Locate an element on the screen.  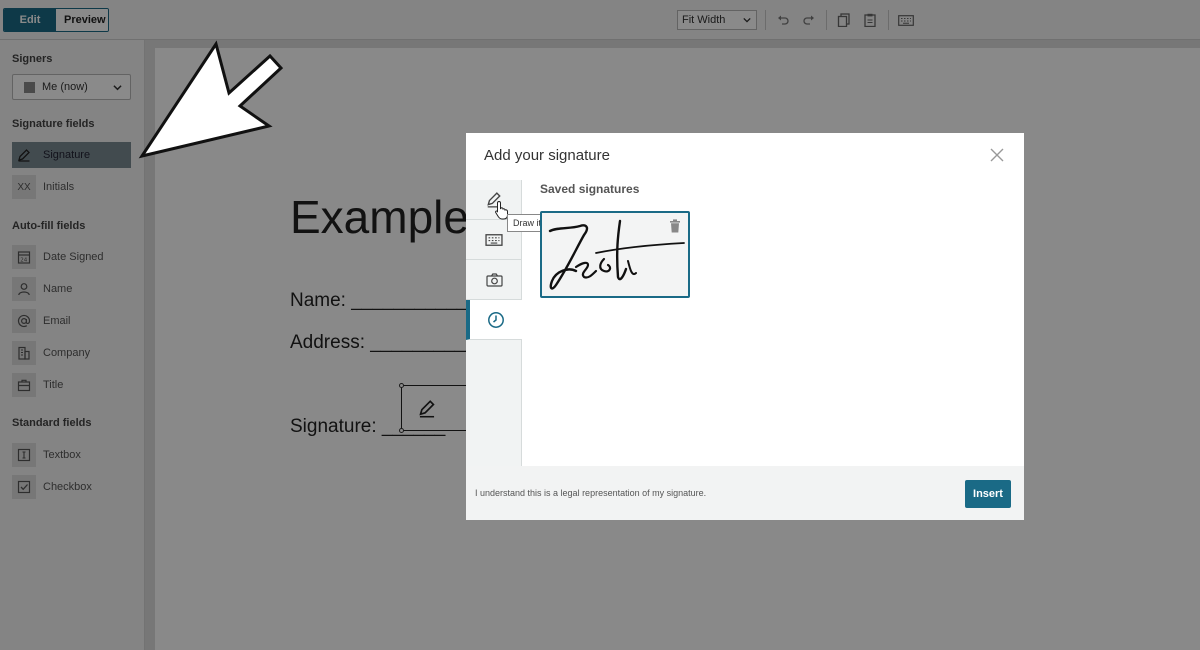
tab-saved-signatures is located at coordinates (494, 320).